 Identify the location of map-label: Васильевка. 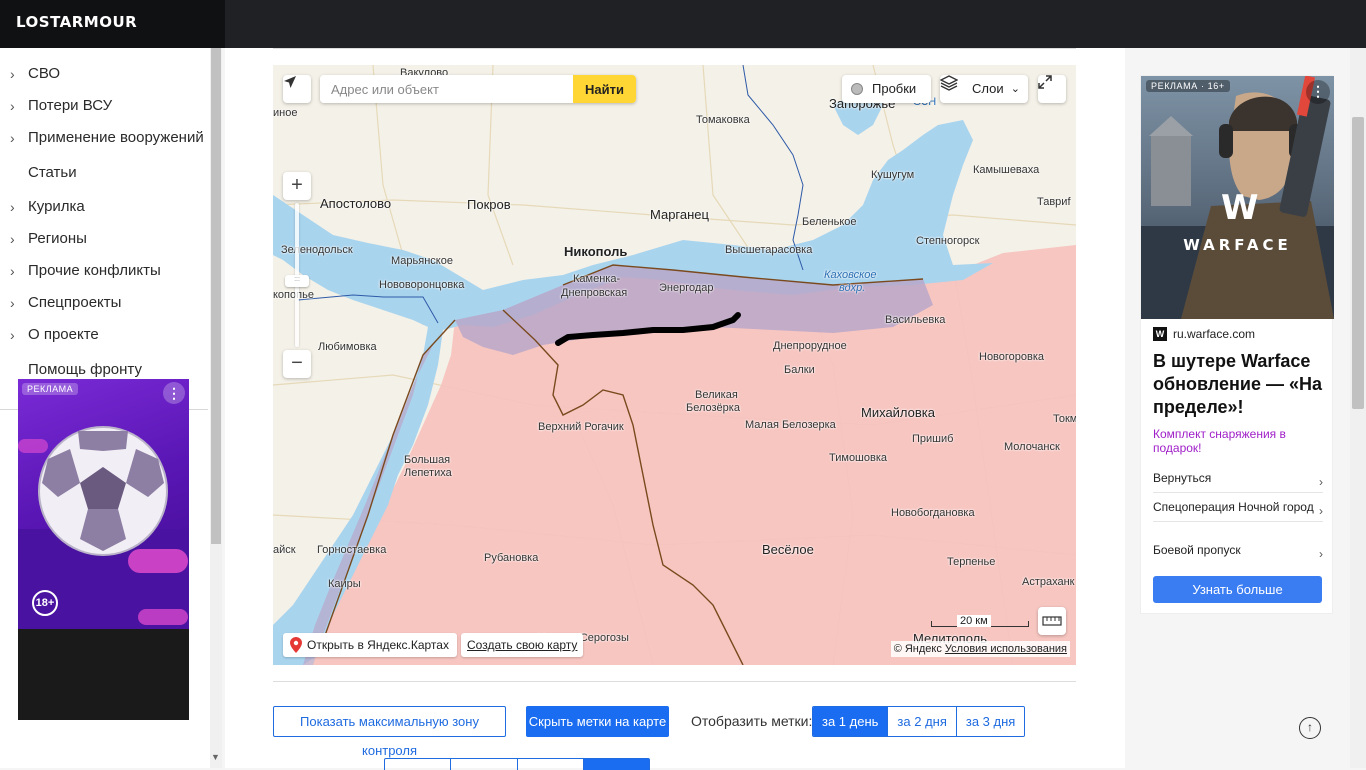
(915, 320).